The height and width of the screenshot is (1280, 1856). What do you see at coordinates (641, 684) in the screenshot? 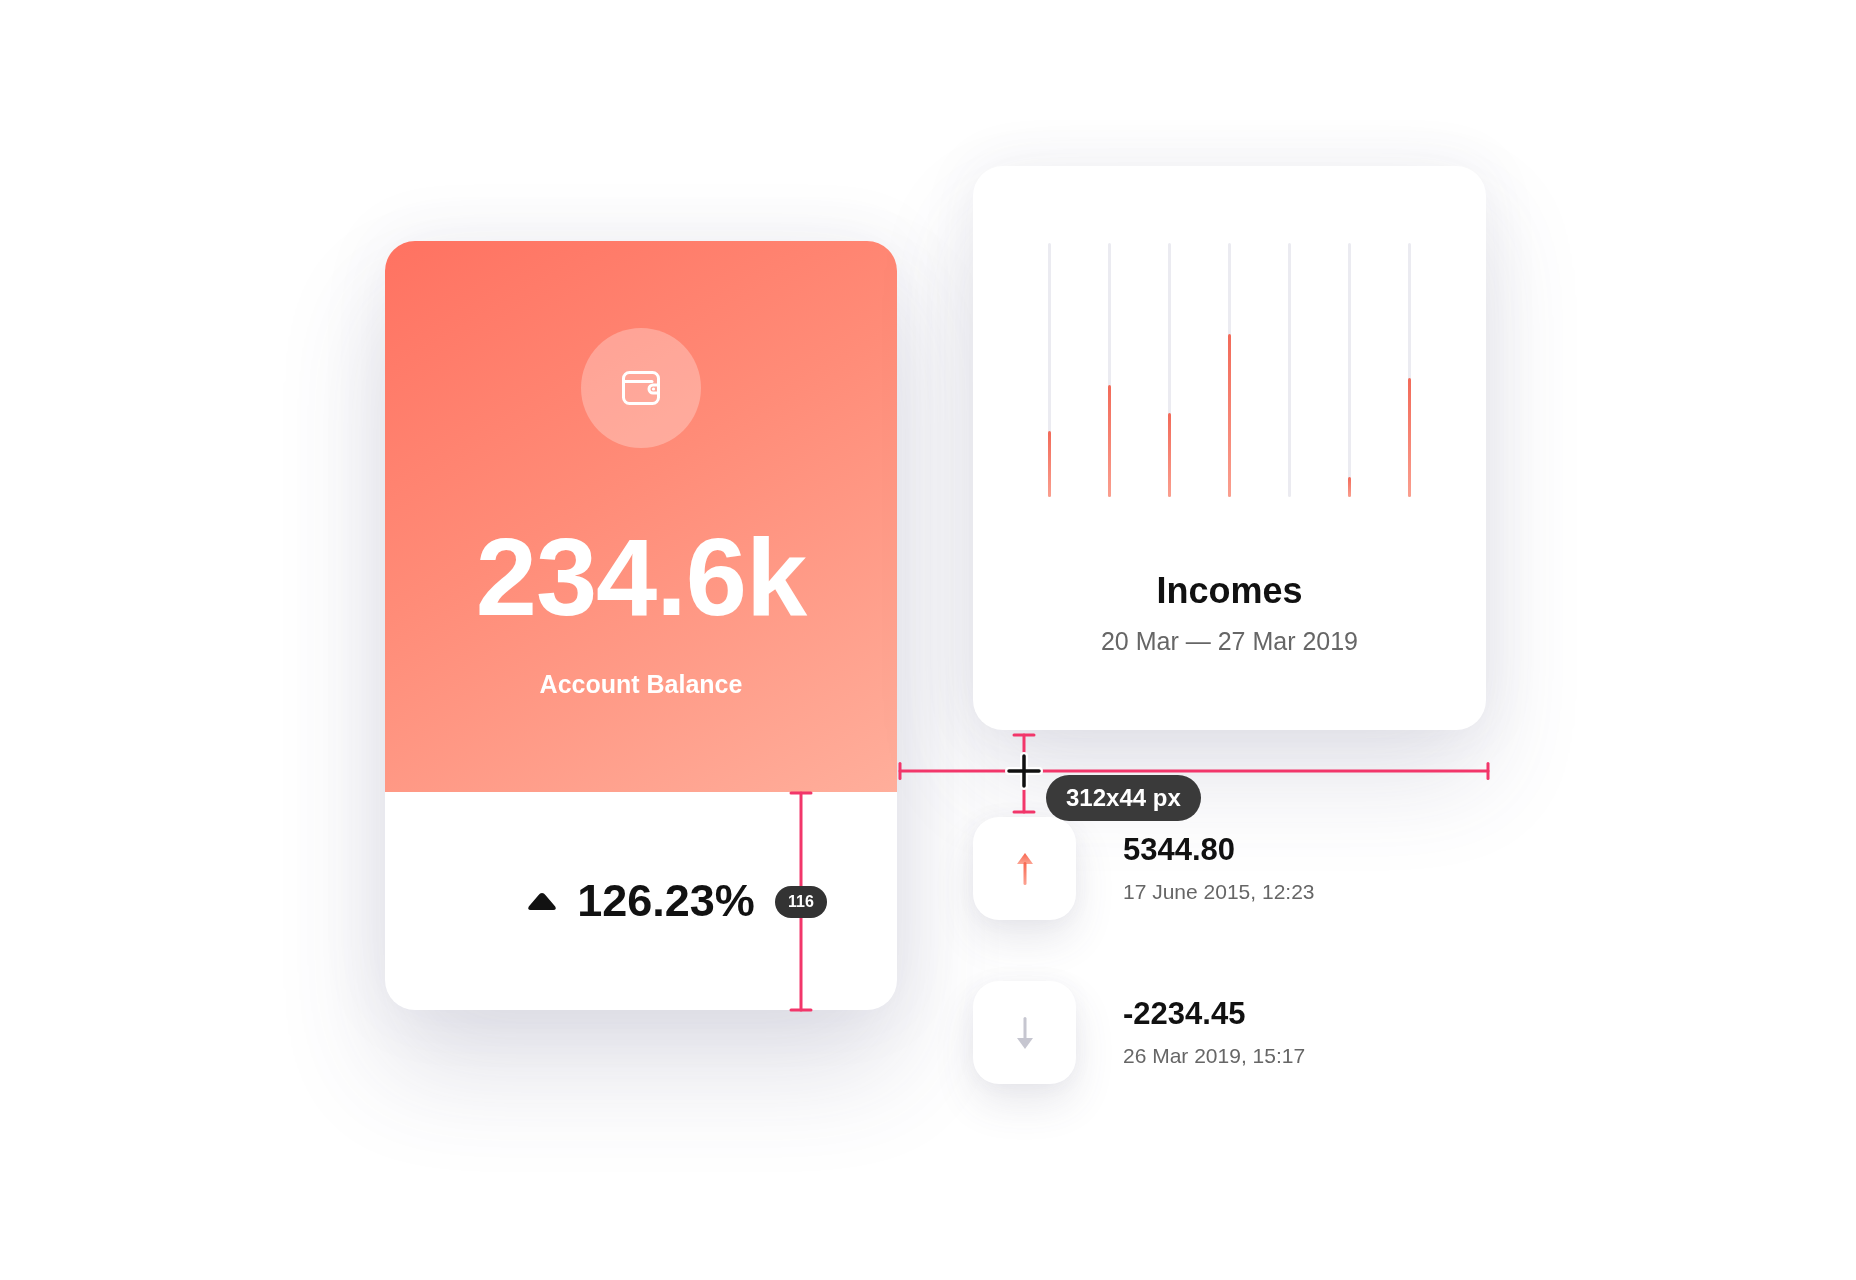
I see `balance-label: Account Balance` at bounding box center [641, 684].